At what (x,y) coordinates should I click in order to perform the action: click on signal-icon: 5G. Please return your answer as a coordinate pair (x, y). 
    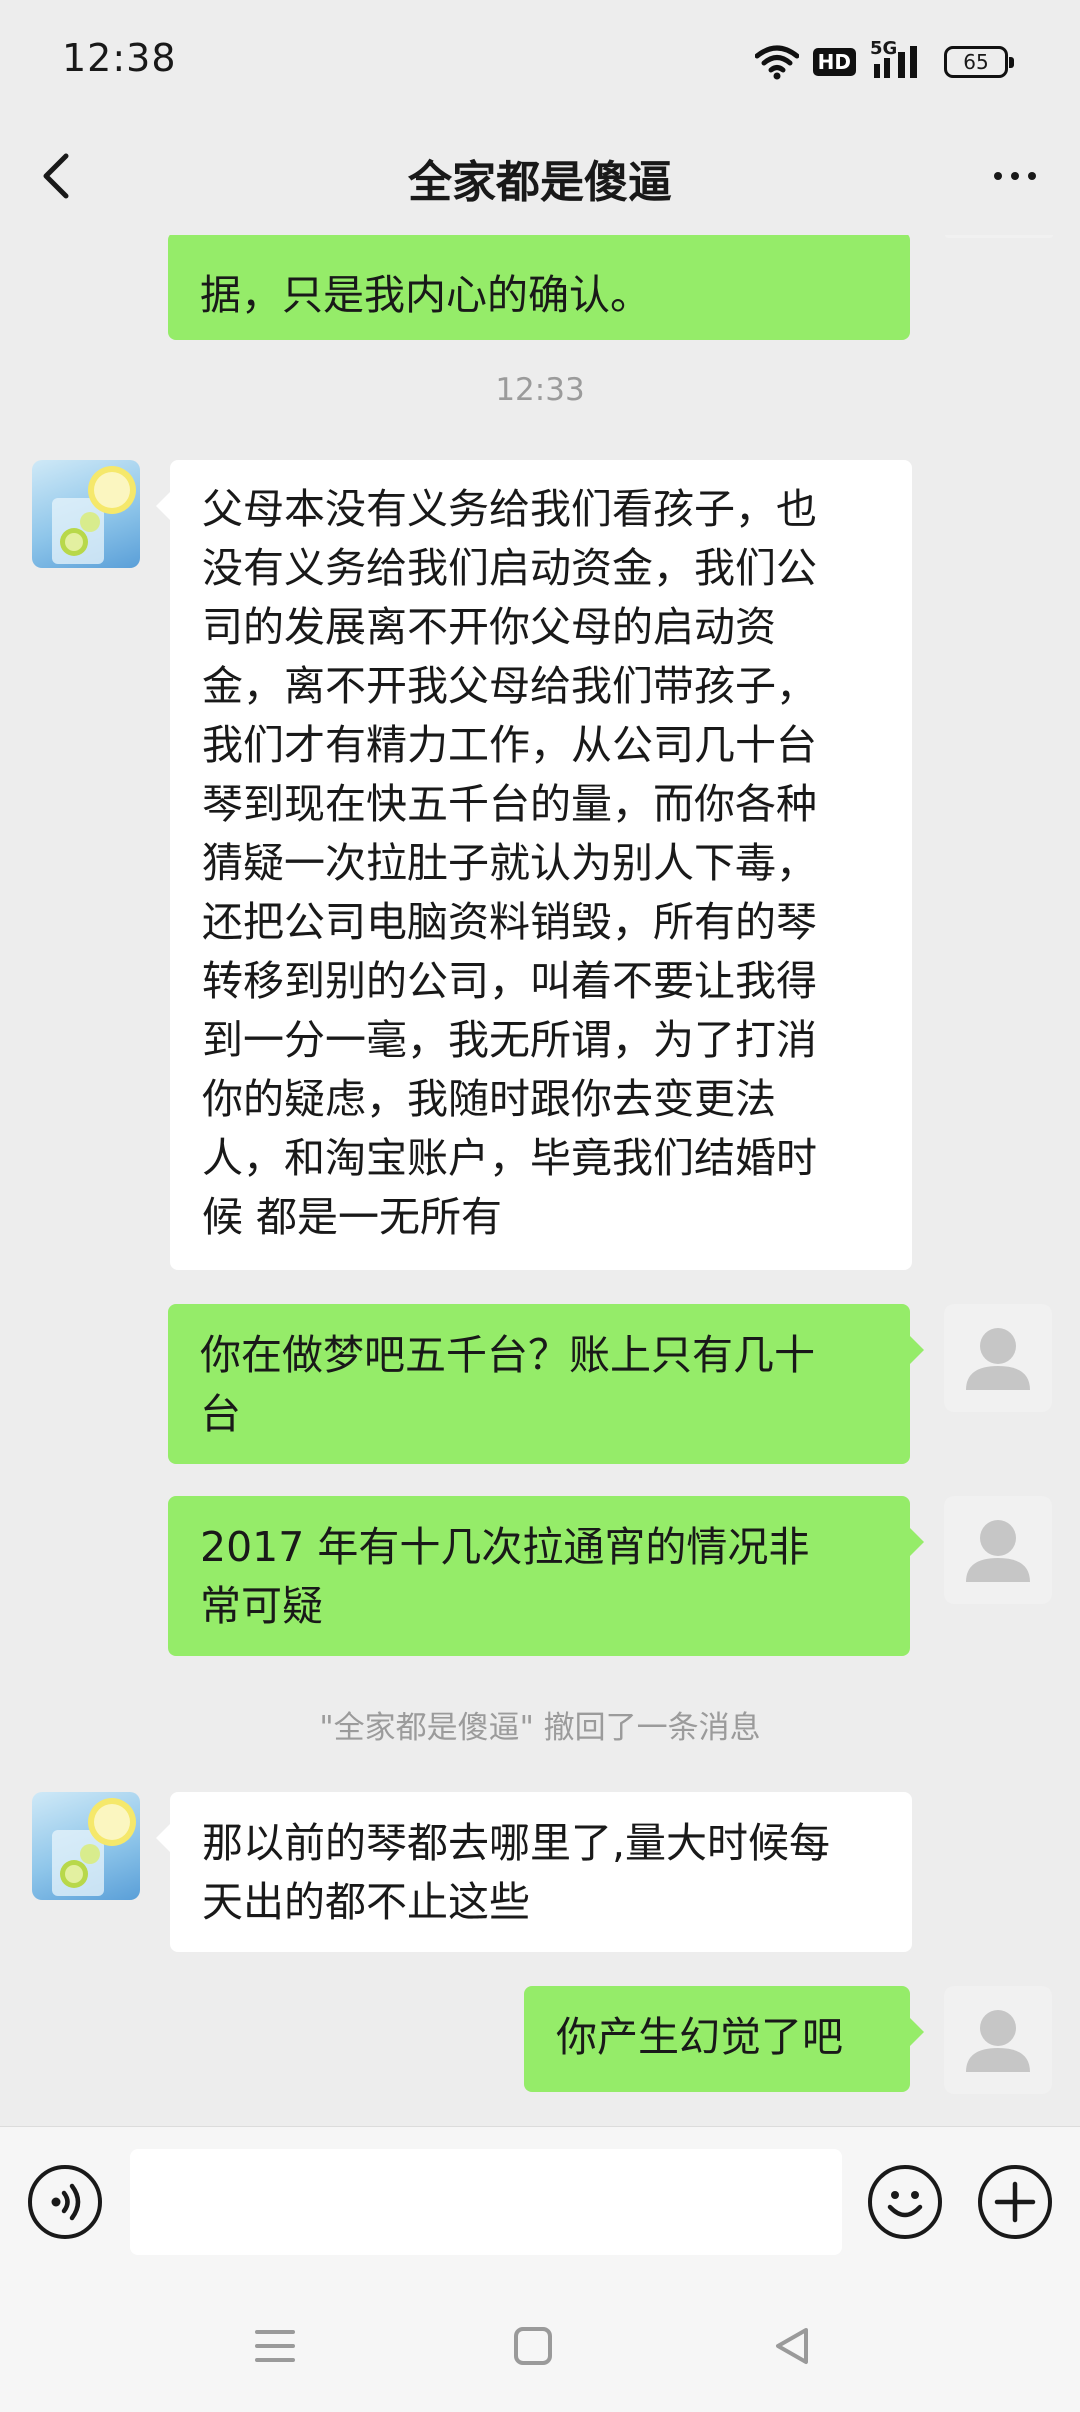
    Looking at the image, I should click on (900, 60).